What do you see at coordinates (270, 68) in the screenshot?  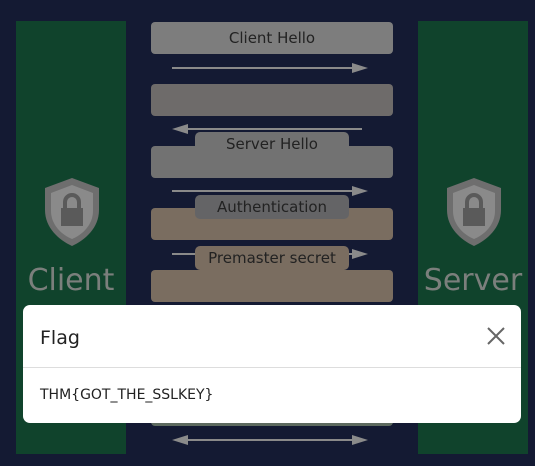 I see `arrow-right-icon` at bounding box center [270, 68].